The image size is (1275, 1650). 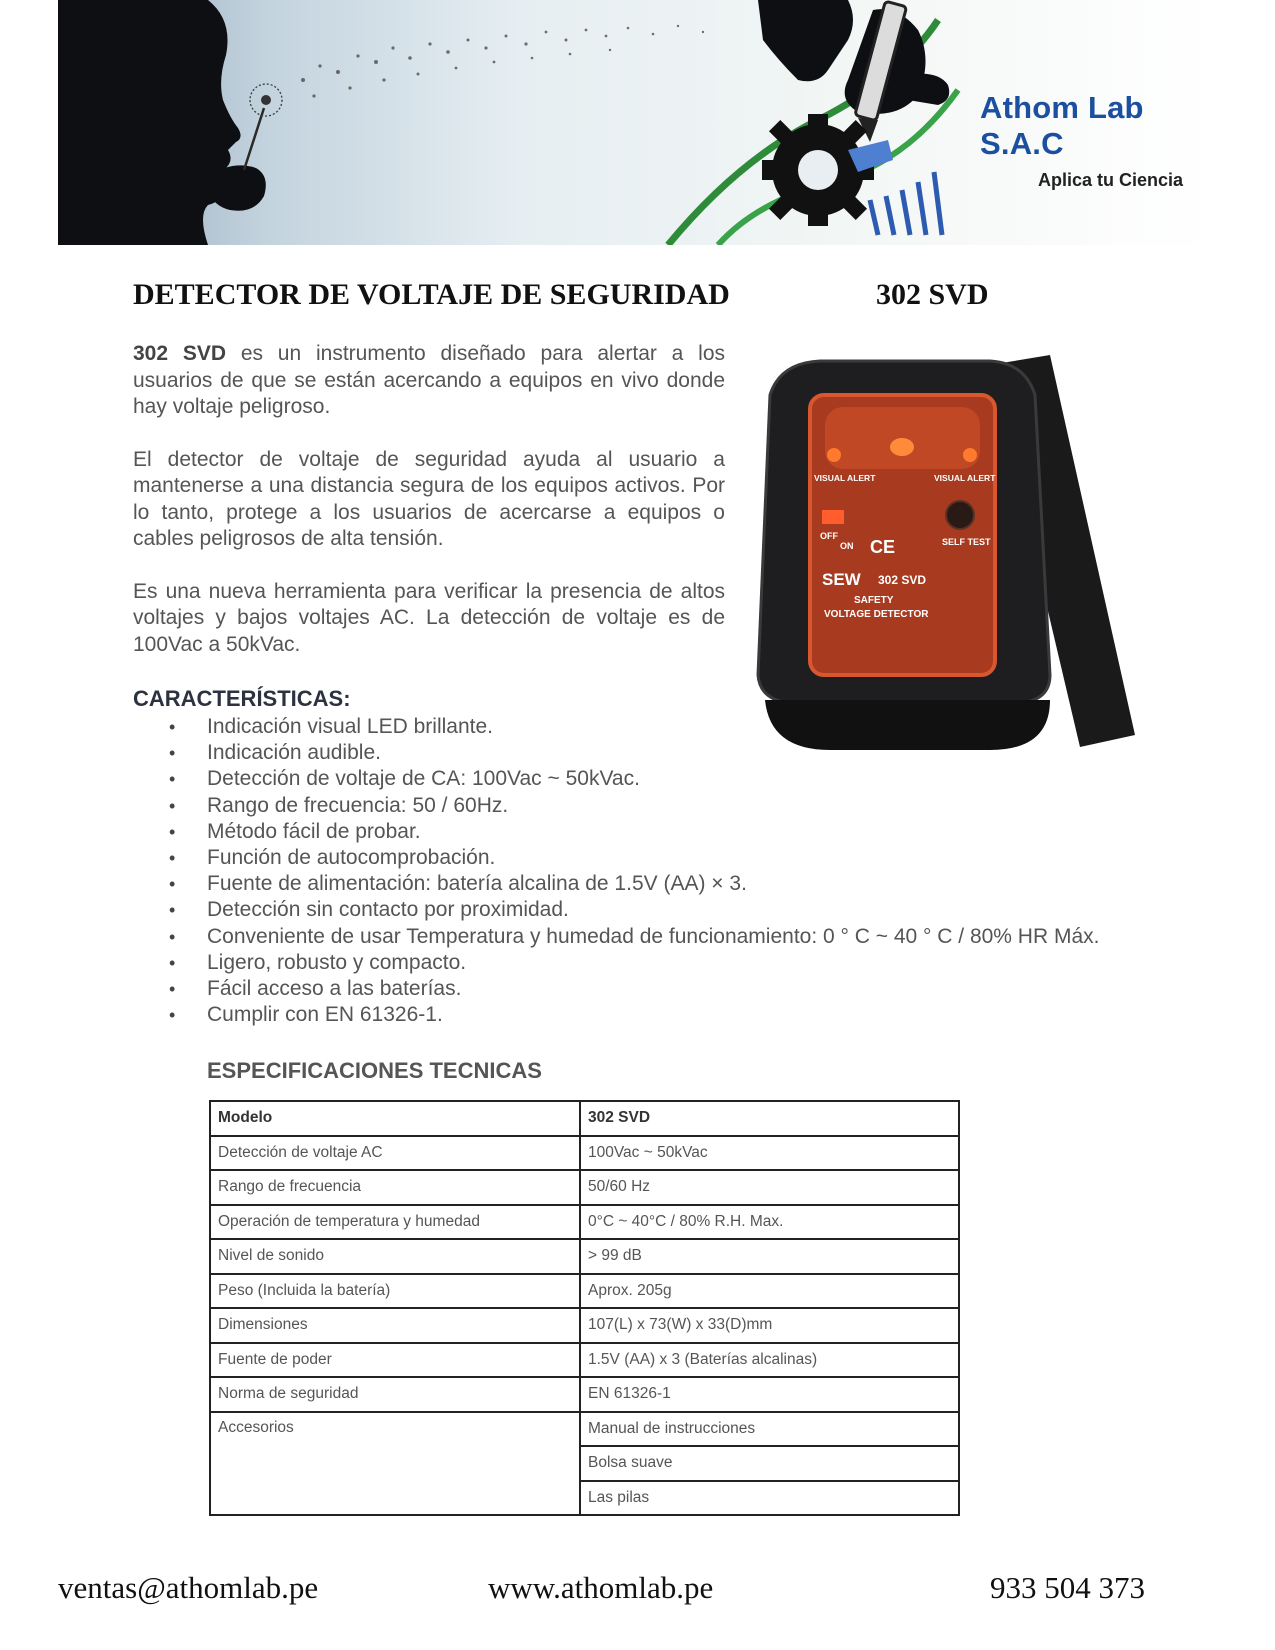 What do you see at coordinates (374, 1070) in the screenshot?
I see `specs-heading: ESPECIFICACIONES TECNICAS` at bounding box center [374, 1070].